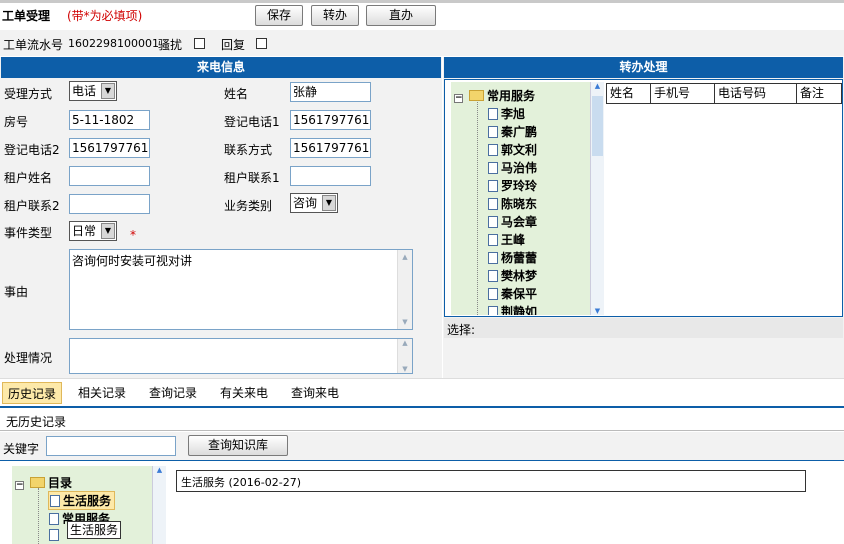  Describe the element at coordinates (422, 446) in the screenshot. I see `knowledge-search-bar: 关键字 查询知识库` at that location.